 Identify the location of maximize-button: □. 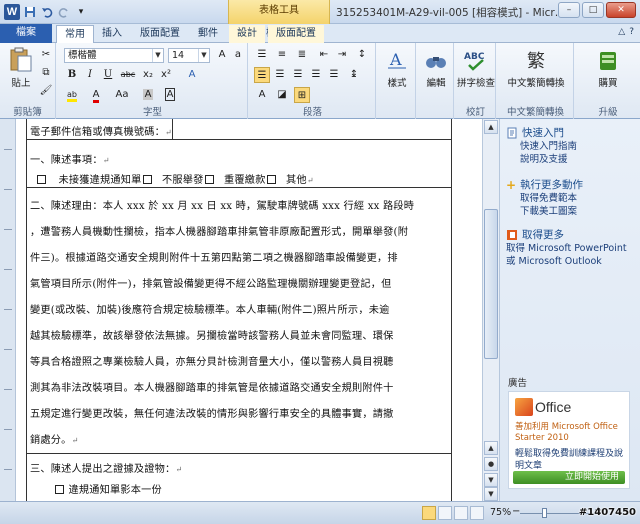
(593, 10).